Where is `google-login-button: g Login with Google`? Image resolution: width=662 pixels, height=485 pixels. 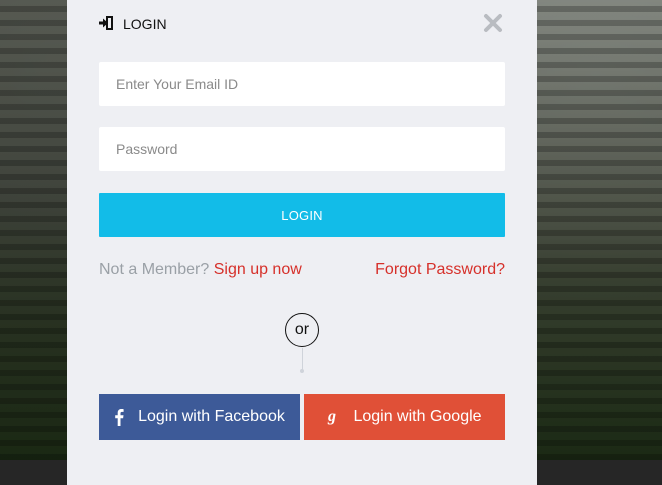
google-login-button: g Login with Google is located at coordinates (404, 417).